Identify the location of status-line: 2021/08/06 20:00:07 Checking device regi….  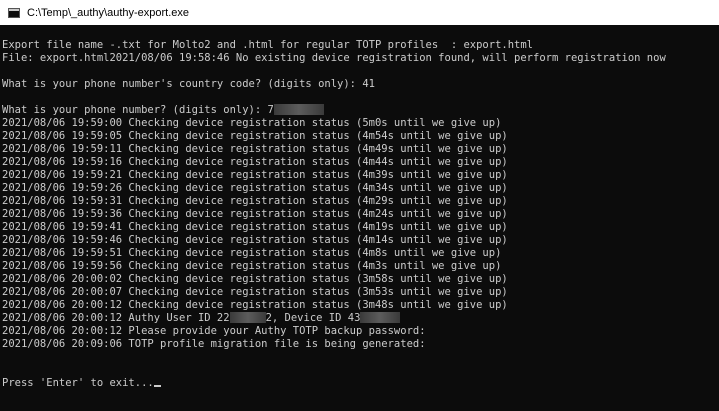
(255, 292).